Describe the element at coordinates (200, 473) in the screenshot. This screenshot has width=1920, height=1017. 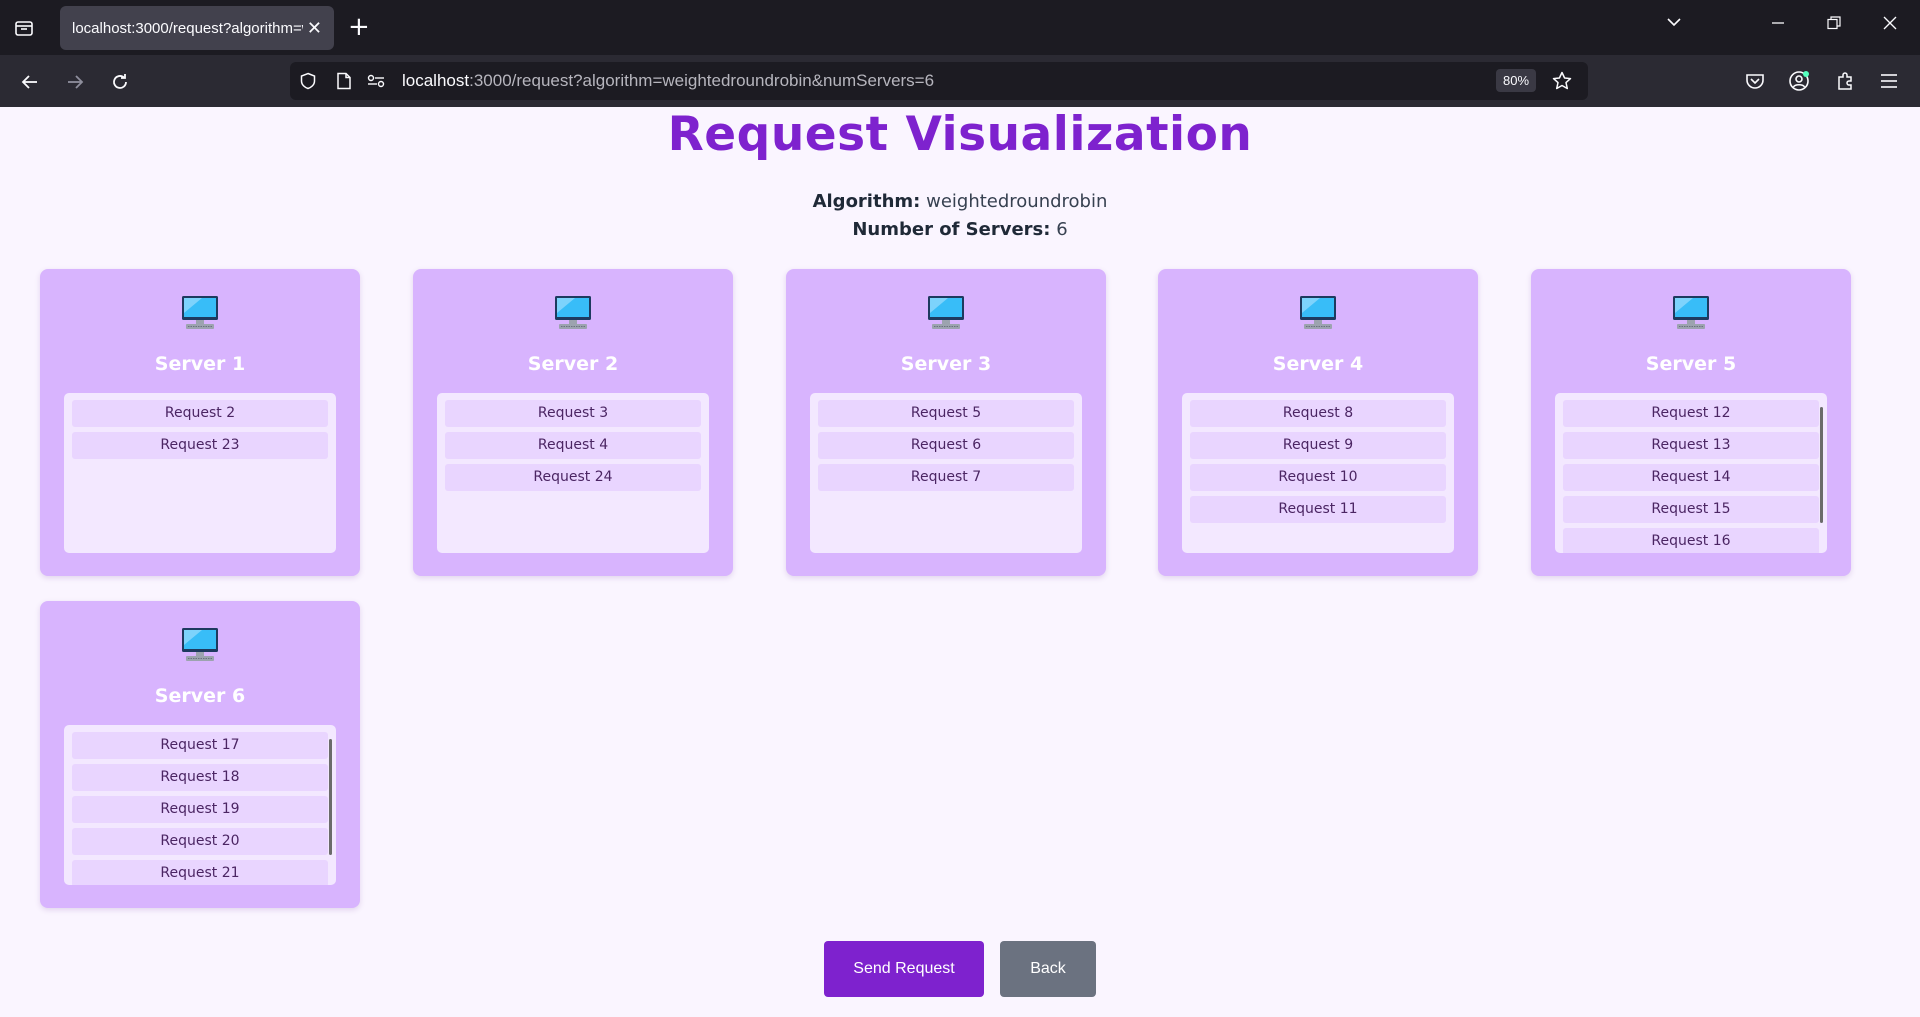
I see `request-list: Request 2 Request 23` at that location.